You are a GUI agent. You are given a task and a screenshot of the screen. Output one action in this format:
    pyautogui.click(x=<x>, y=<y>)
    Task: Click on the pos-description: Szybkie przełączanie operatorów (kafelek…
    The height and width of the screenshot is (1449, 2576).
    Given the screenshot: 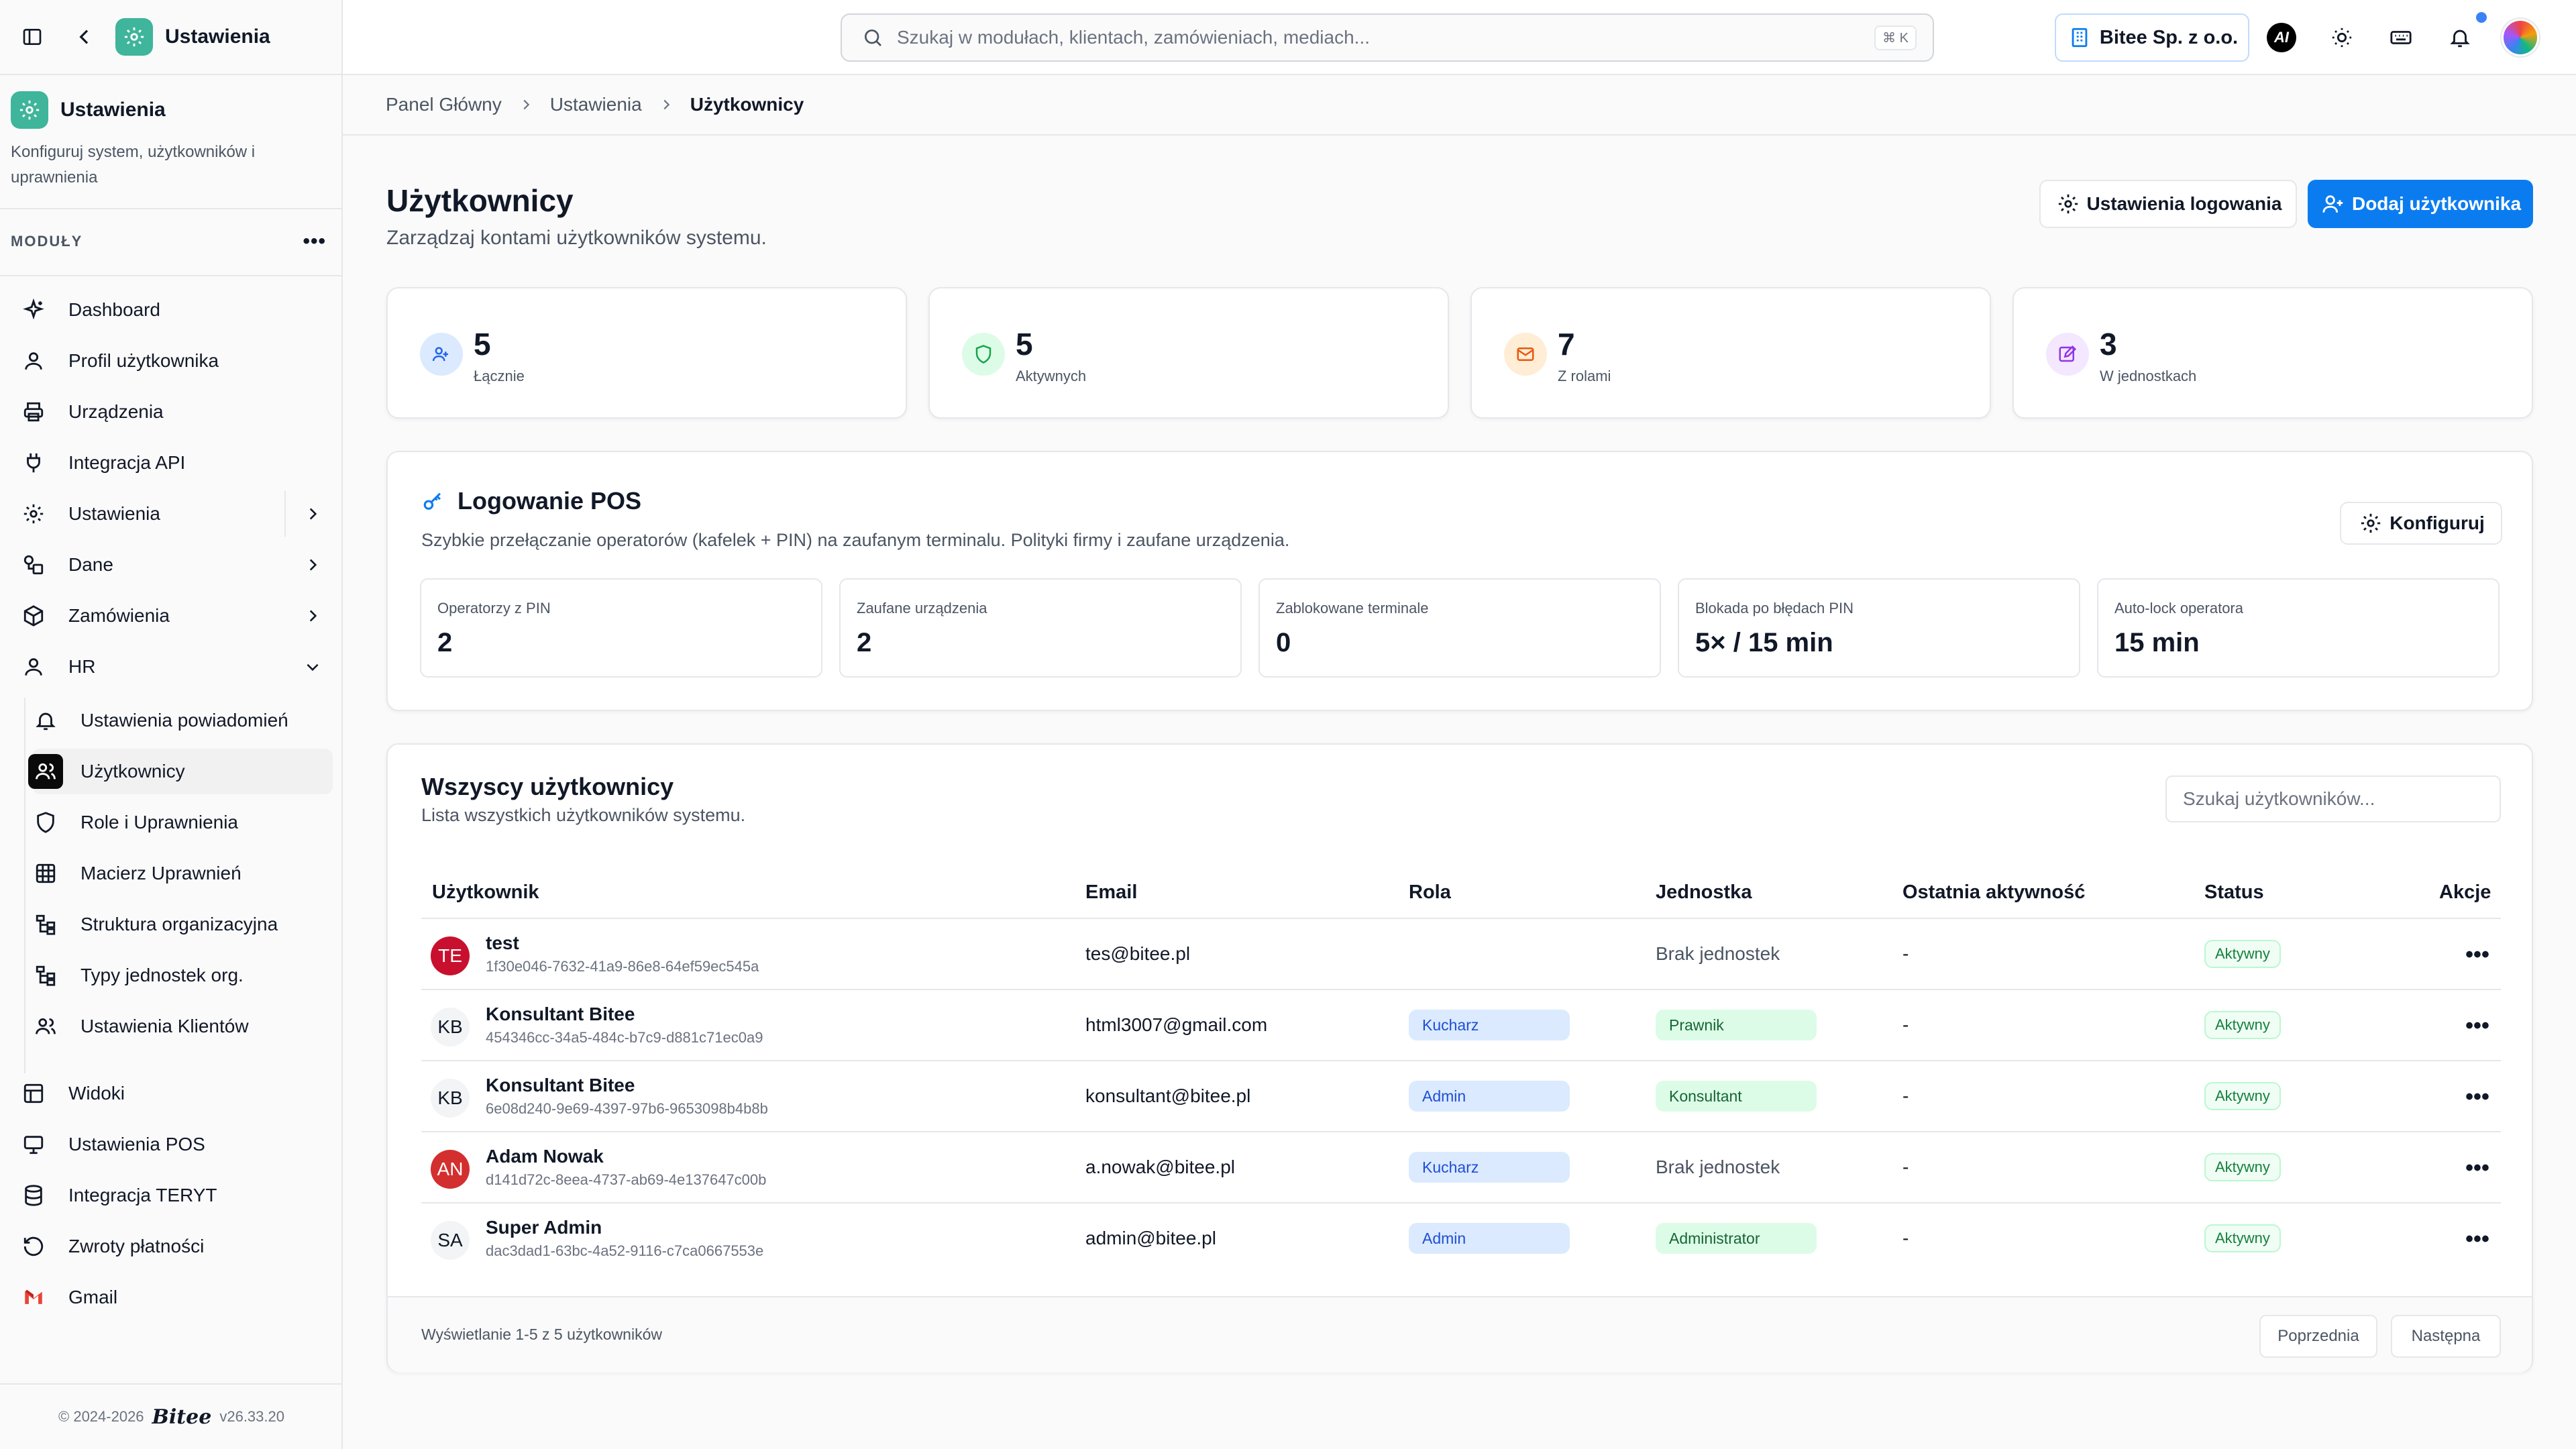 What is the action you would take?
    pyautogui.click(x=855, y=540)
    